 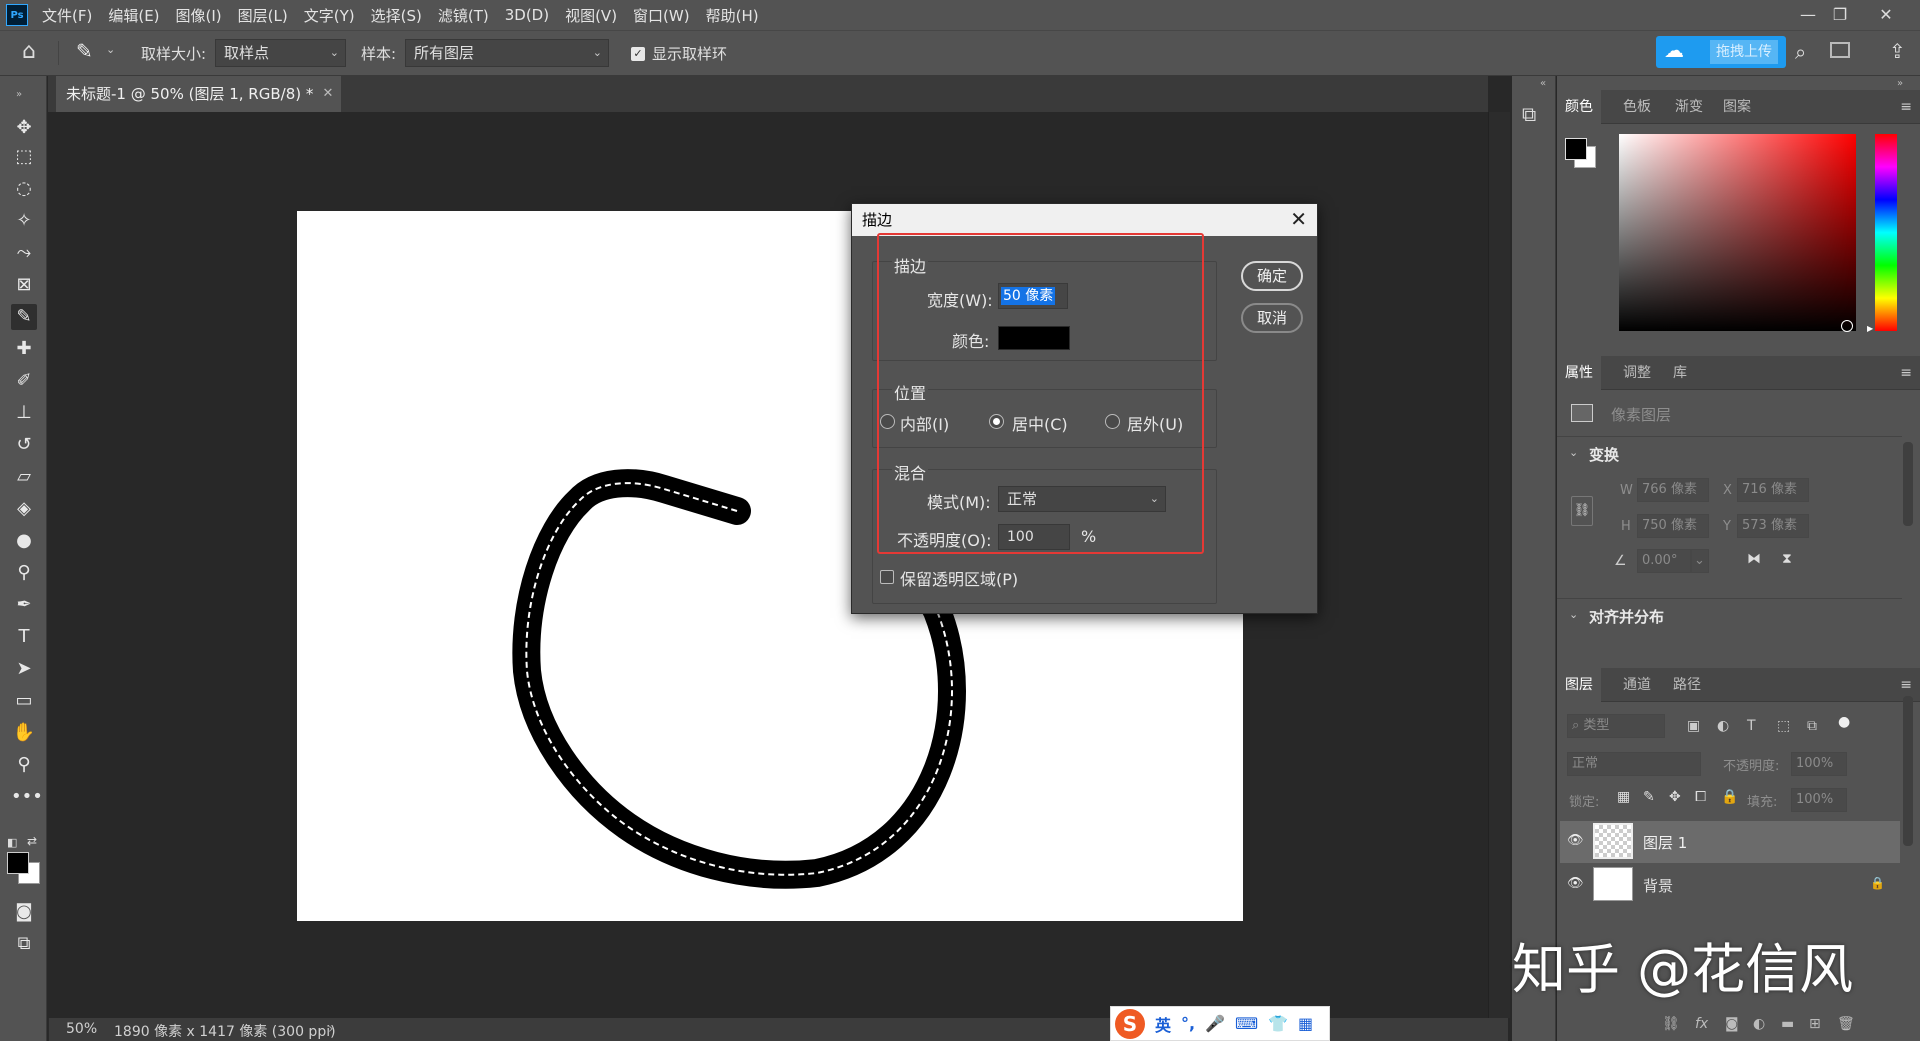 I want to click on collapse-icon: «, so click(x=1543, y=83).